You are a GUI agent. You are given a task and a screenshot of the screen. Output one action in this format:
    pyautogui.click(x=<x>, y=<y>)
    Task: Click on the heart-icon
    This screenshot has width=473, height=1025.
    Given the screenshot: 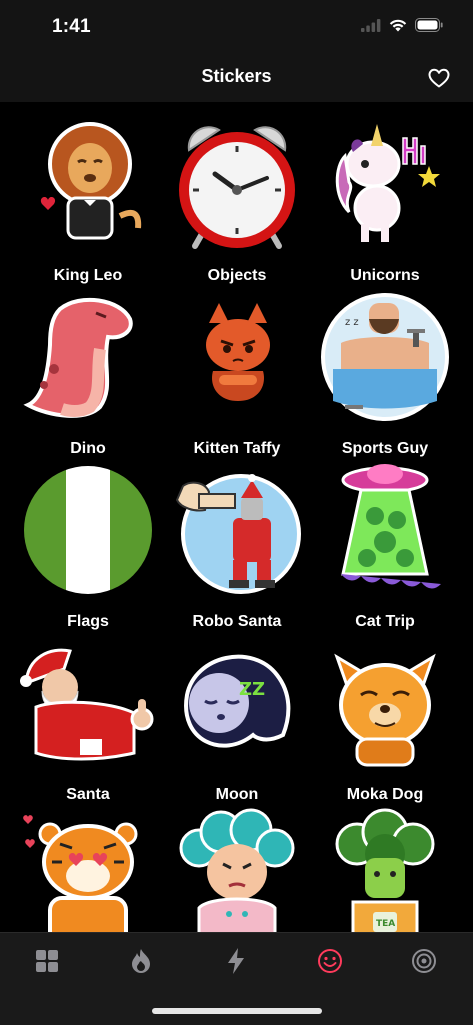 What is the action you would take?
    pyautogui.click(x=439, y=78)
    